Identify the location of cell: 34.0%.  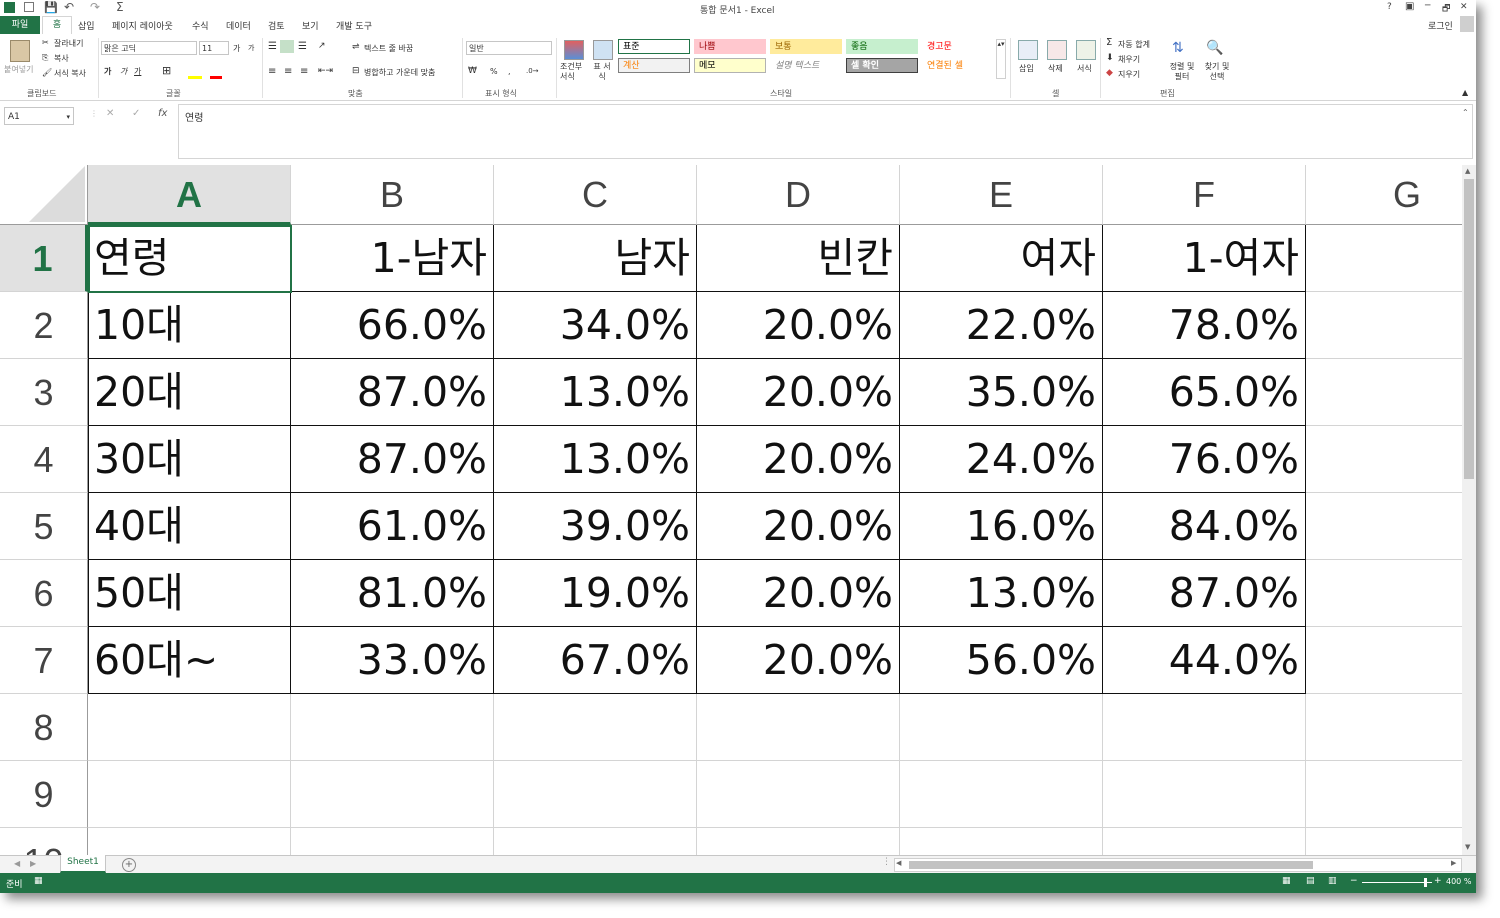
(595, 325).